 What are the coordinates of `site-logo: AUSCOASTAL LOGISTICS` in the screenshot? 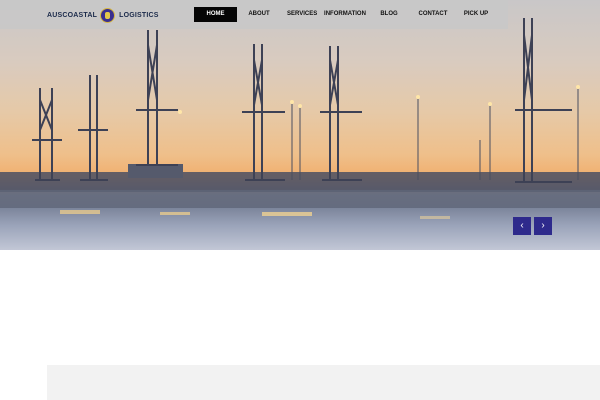 It's located at (103, 15).